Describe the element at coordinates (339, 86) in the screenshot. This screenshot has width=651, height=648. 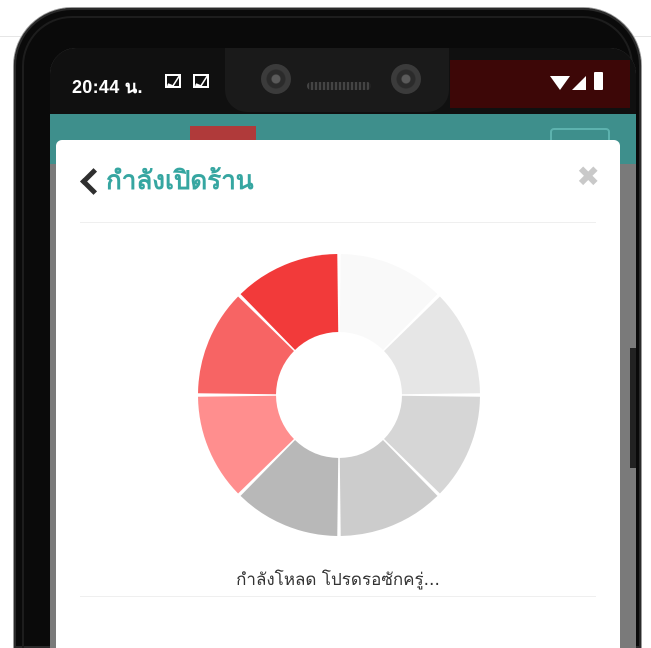
I see `speaker-grille` at that location.